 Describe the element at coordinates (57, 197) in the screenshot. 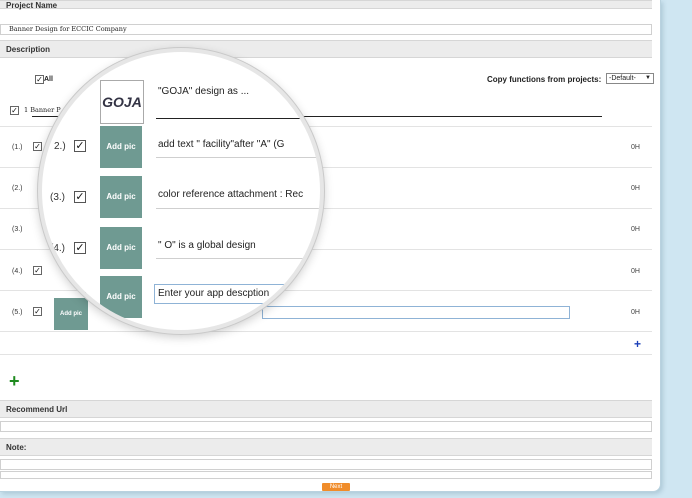

I see `lens-item-3-number: (3.)` at that location.